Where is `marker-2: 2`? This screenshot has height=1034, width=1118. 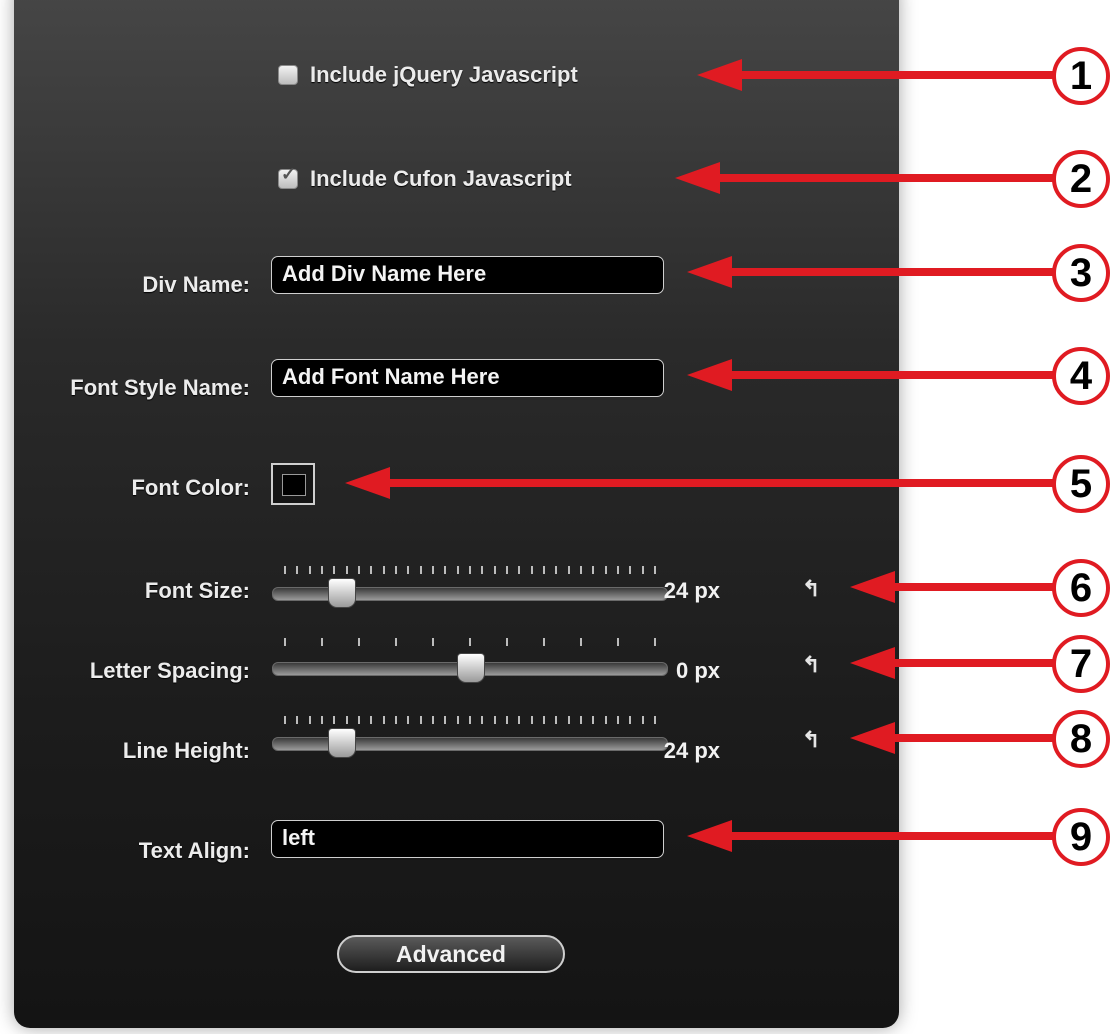
marker-2: 2 is located at coordinates (1081, 179).